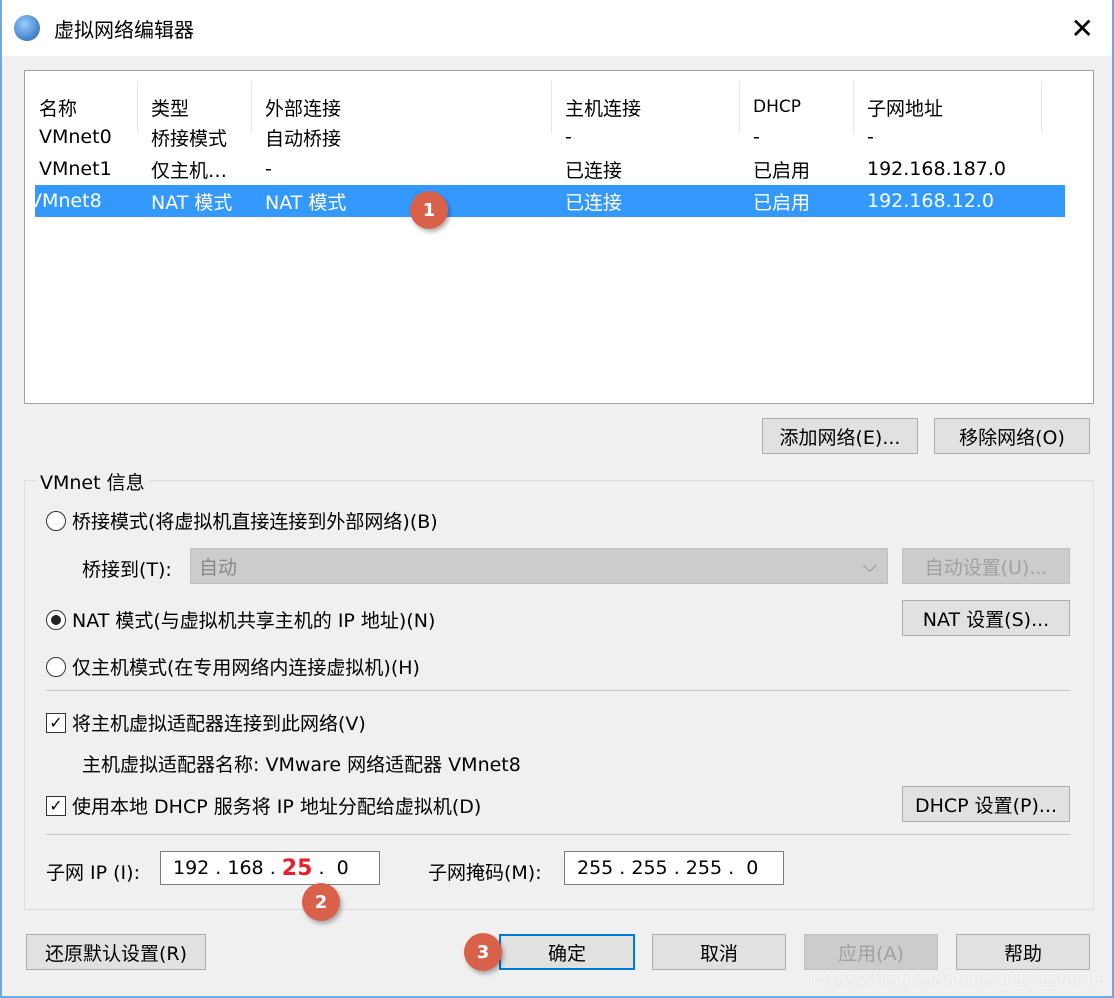 This screenshot has width=1114, height=998. Describe the element at coordinates (957, 980) in the screenshot. I see `watermark: https://blog.csdn.net/u012138605` at that location.